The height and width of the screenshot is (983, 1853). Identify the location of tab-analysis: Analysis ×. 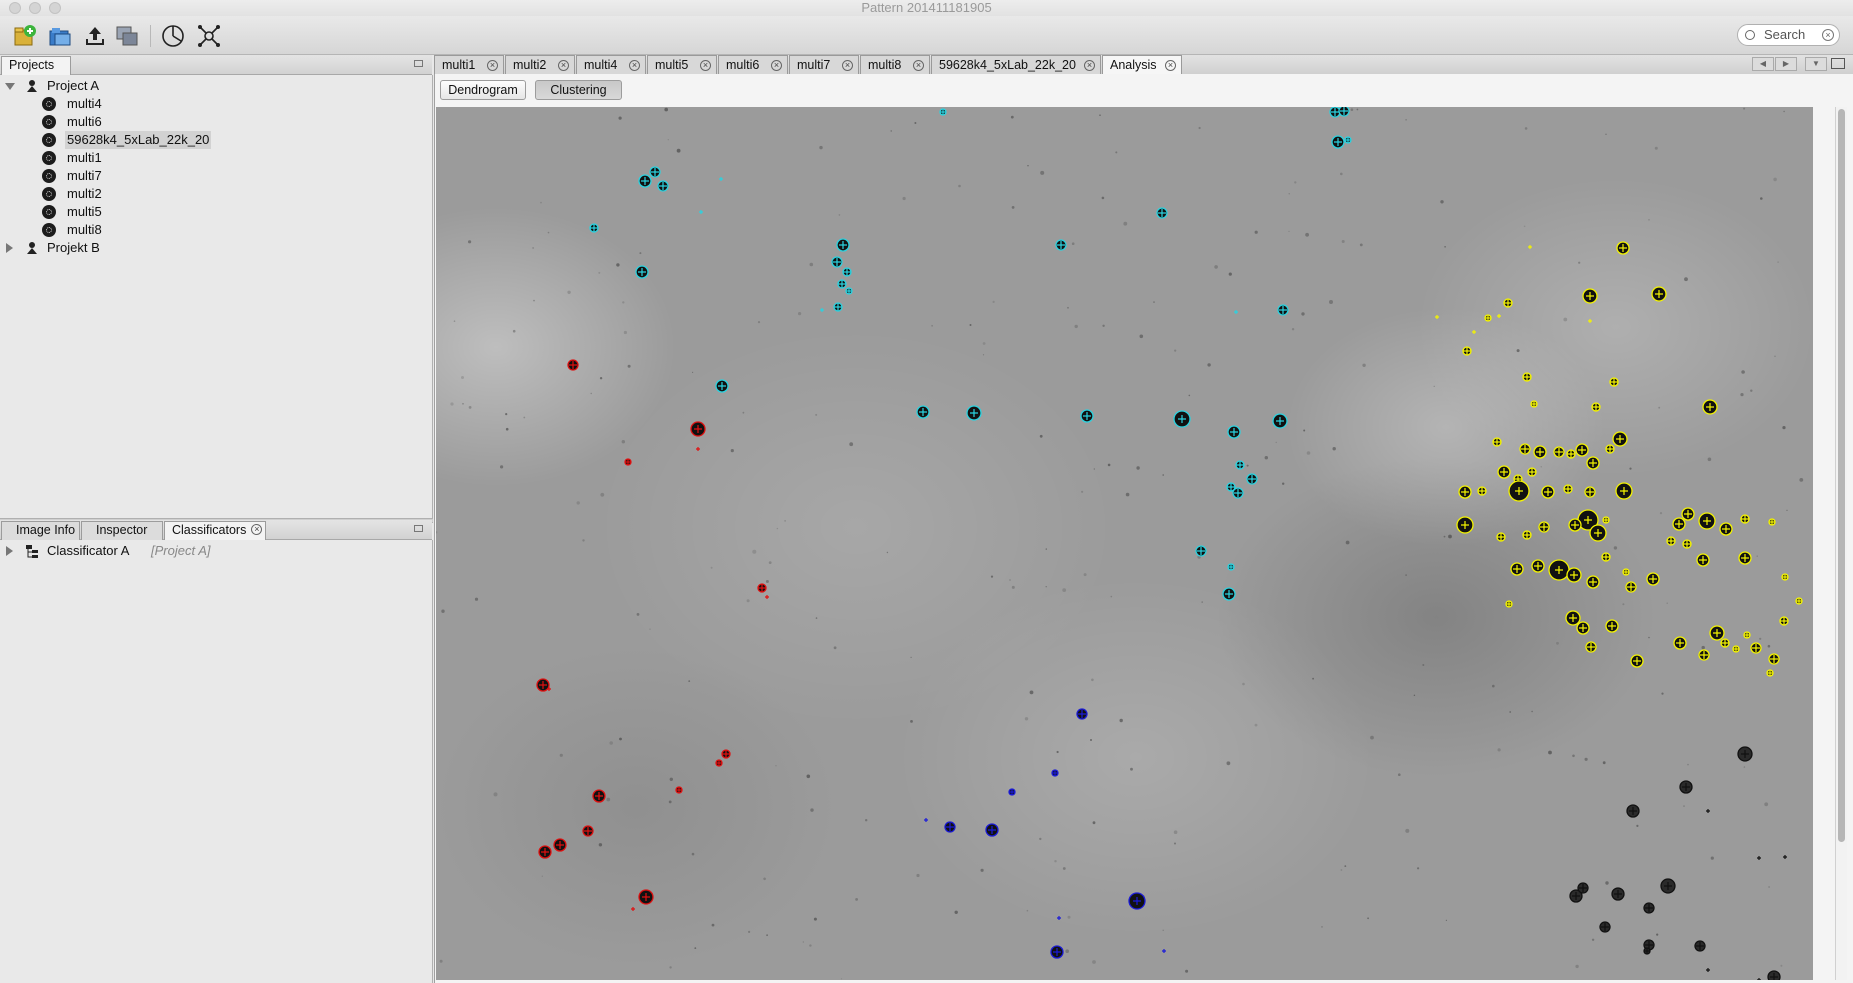
(1142, 64).